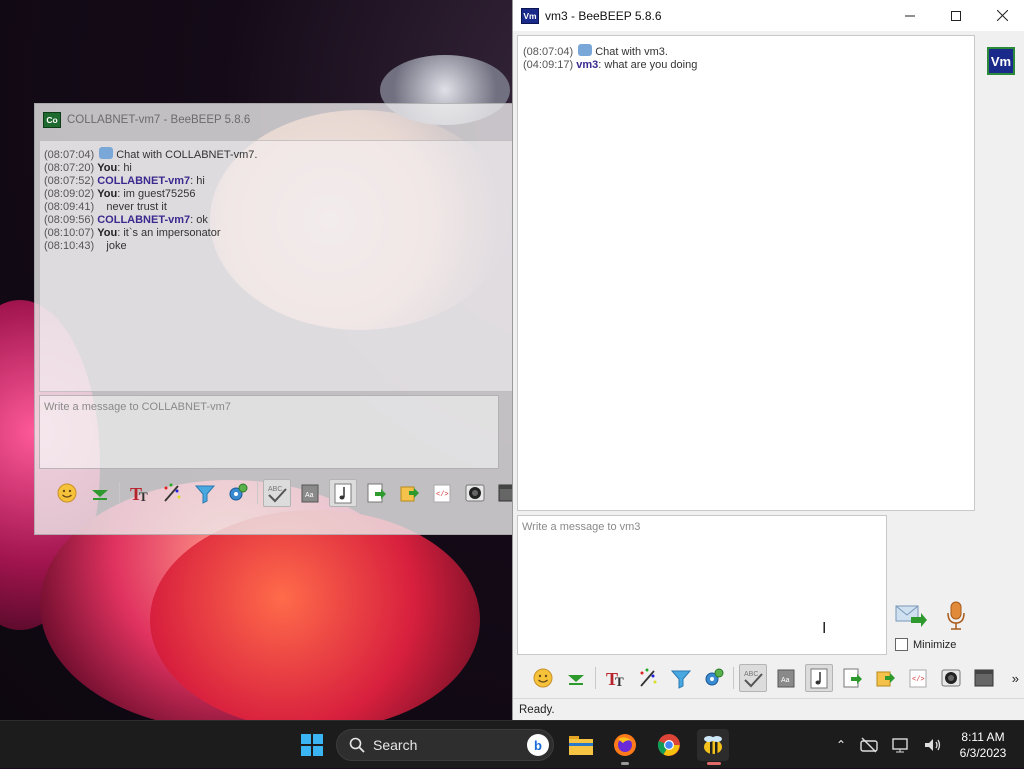 This screenshot has width=1024, height=769. What do you see at coordinates (625, 747) in the screenshot?
I see `firefox-button` at bounding box center [625, 747].